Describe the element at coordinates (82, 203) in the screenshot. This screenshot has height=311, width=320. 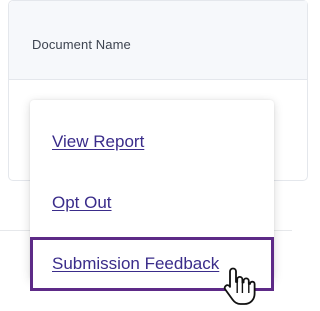
I see `menu-item-opt-out: Opt Out` at that location.